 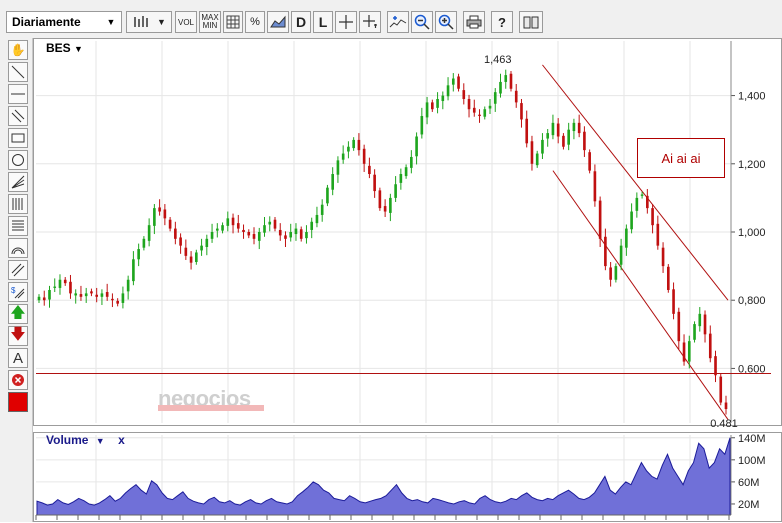 I want to click on horizontal-line-icon, so click(x=18, y=94).